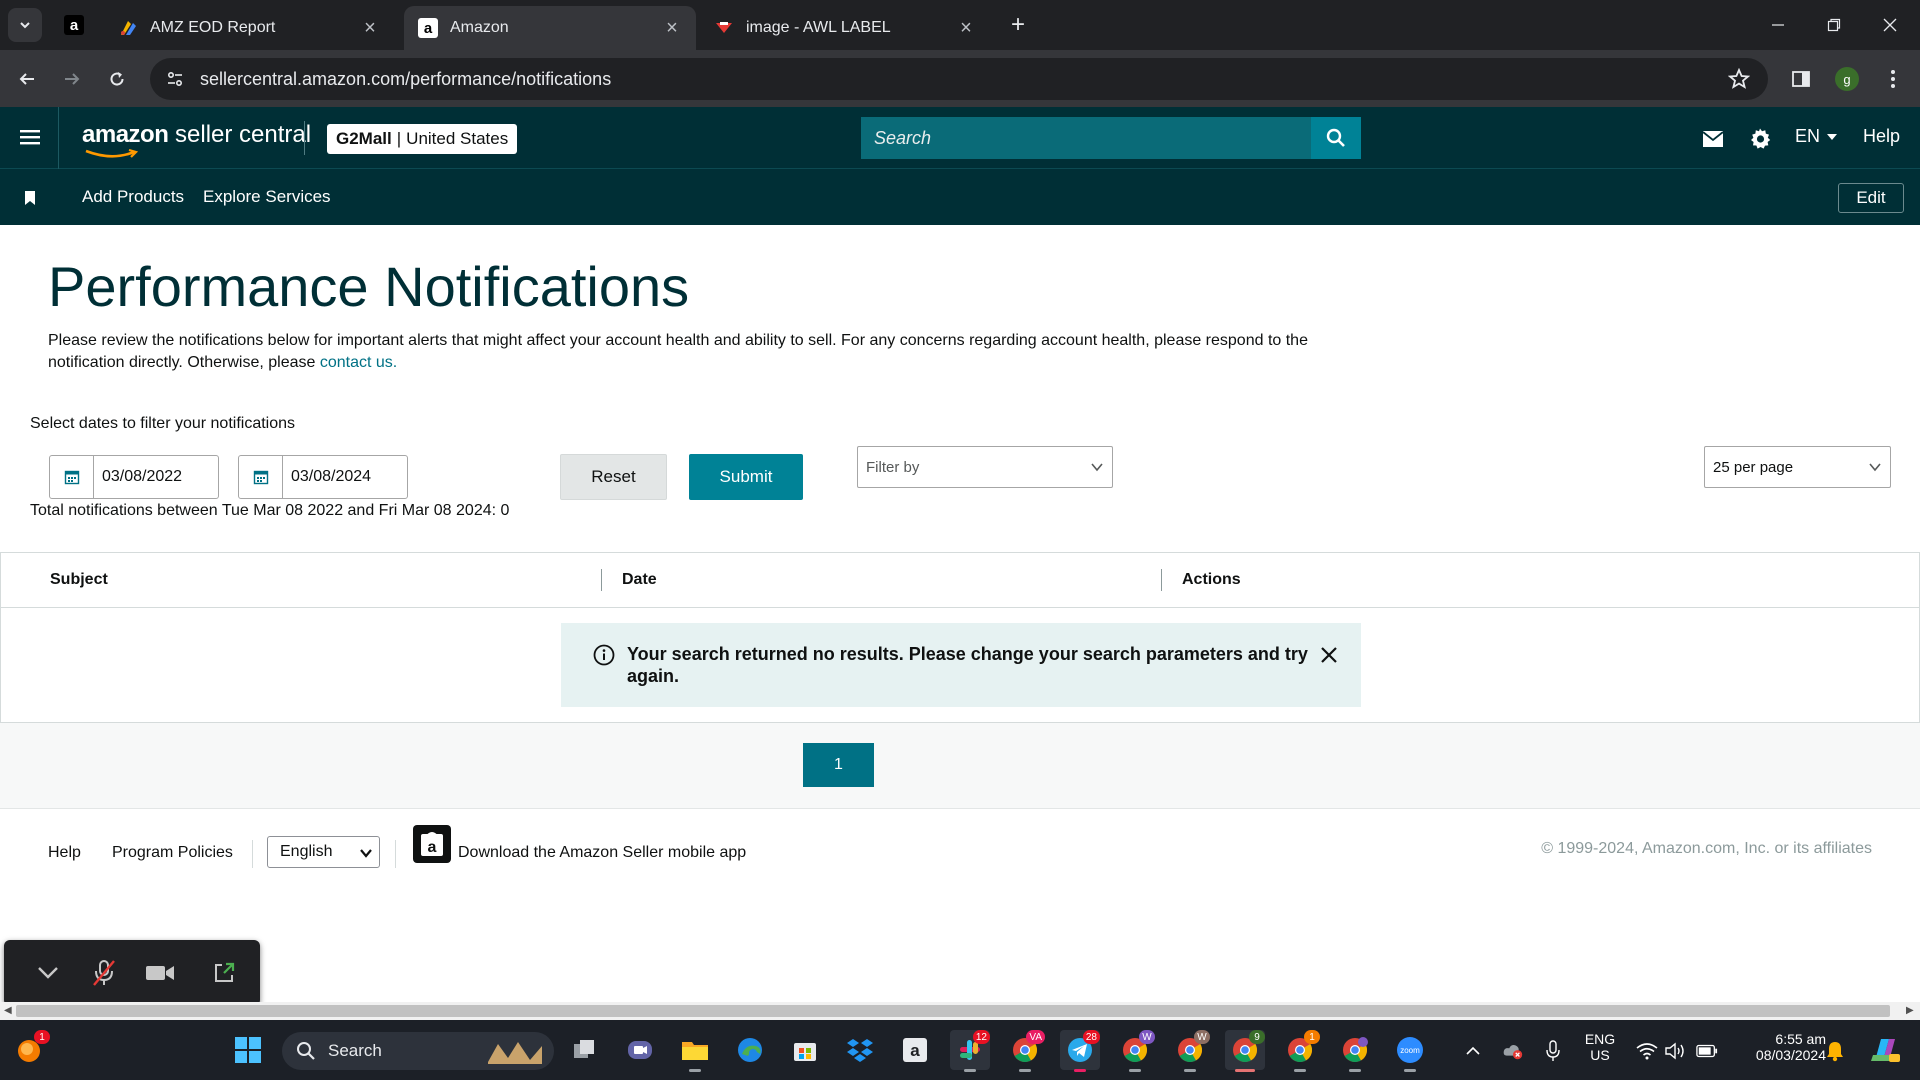 This screenshot has width=1920, height=1080. I want to click on taskbar-telegram: 28, so click(1080, 1051).